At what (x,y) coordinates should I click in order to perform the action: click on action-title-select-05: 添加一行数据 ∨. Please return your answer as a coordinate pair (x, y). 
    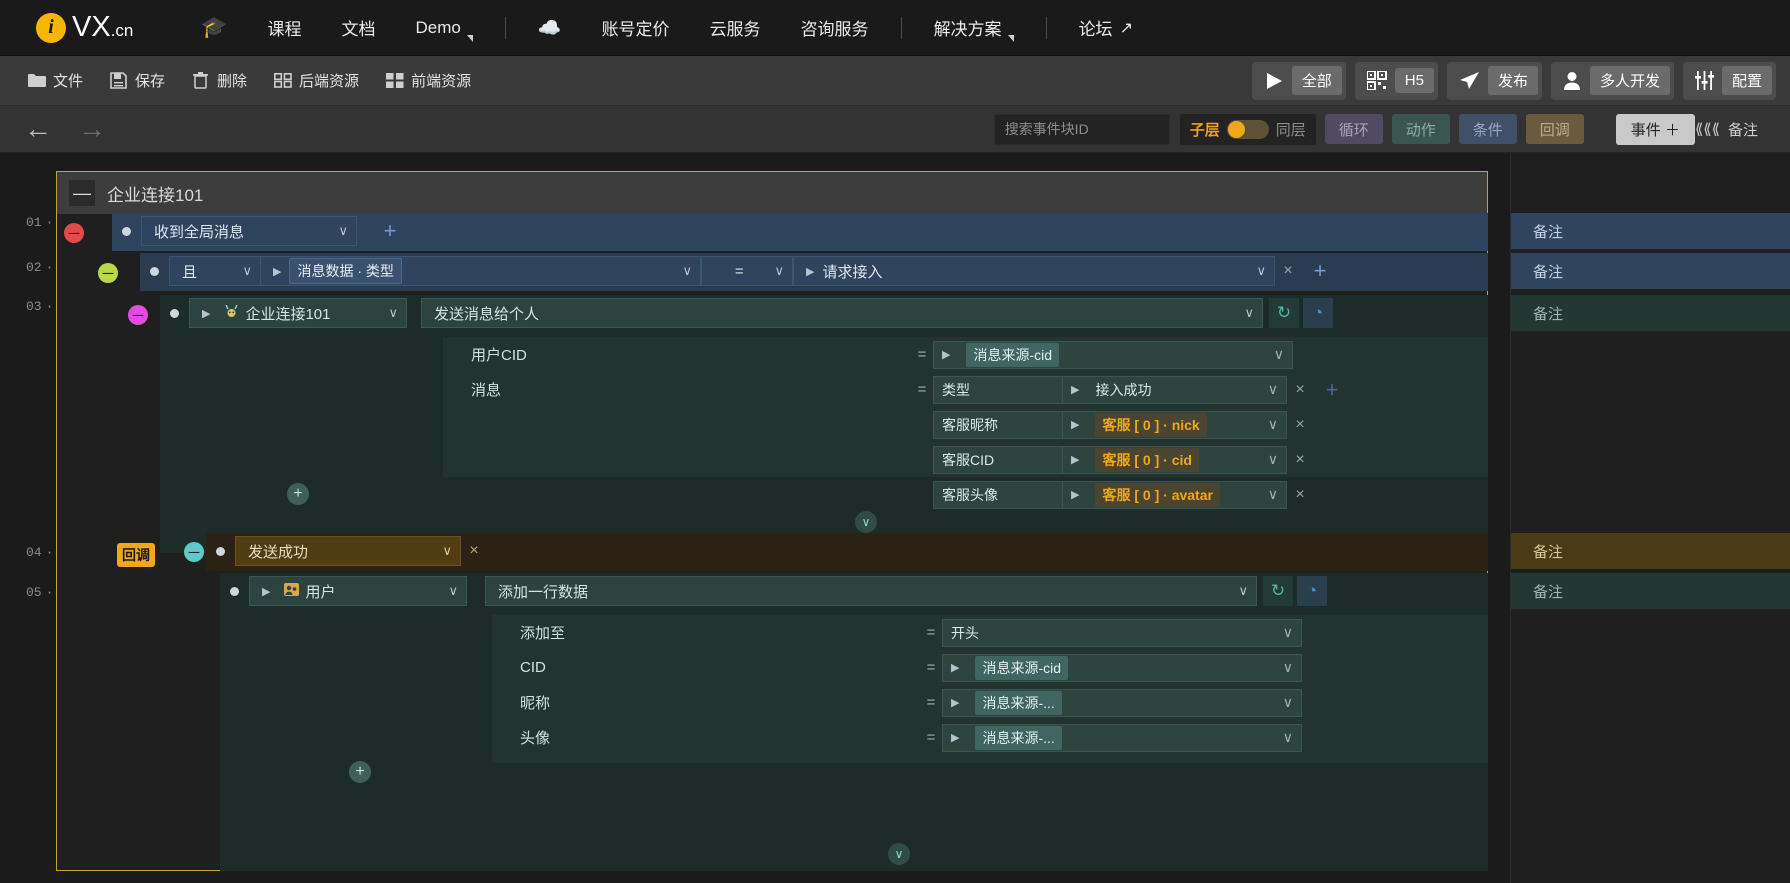
    Looking at the image, I should click on (871, 591).